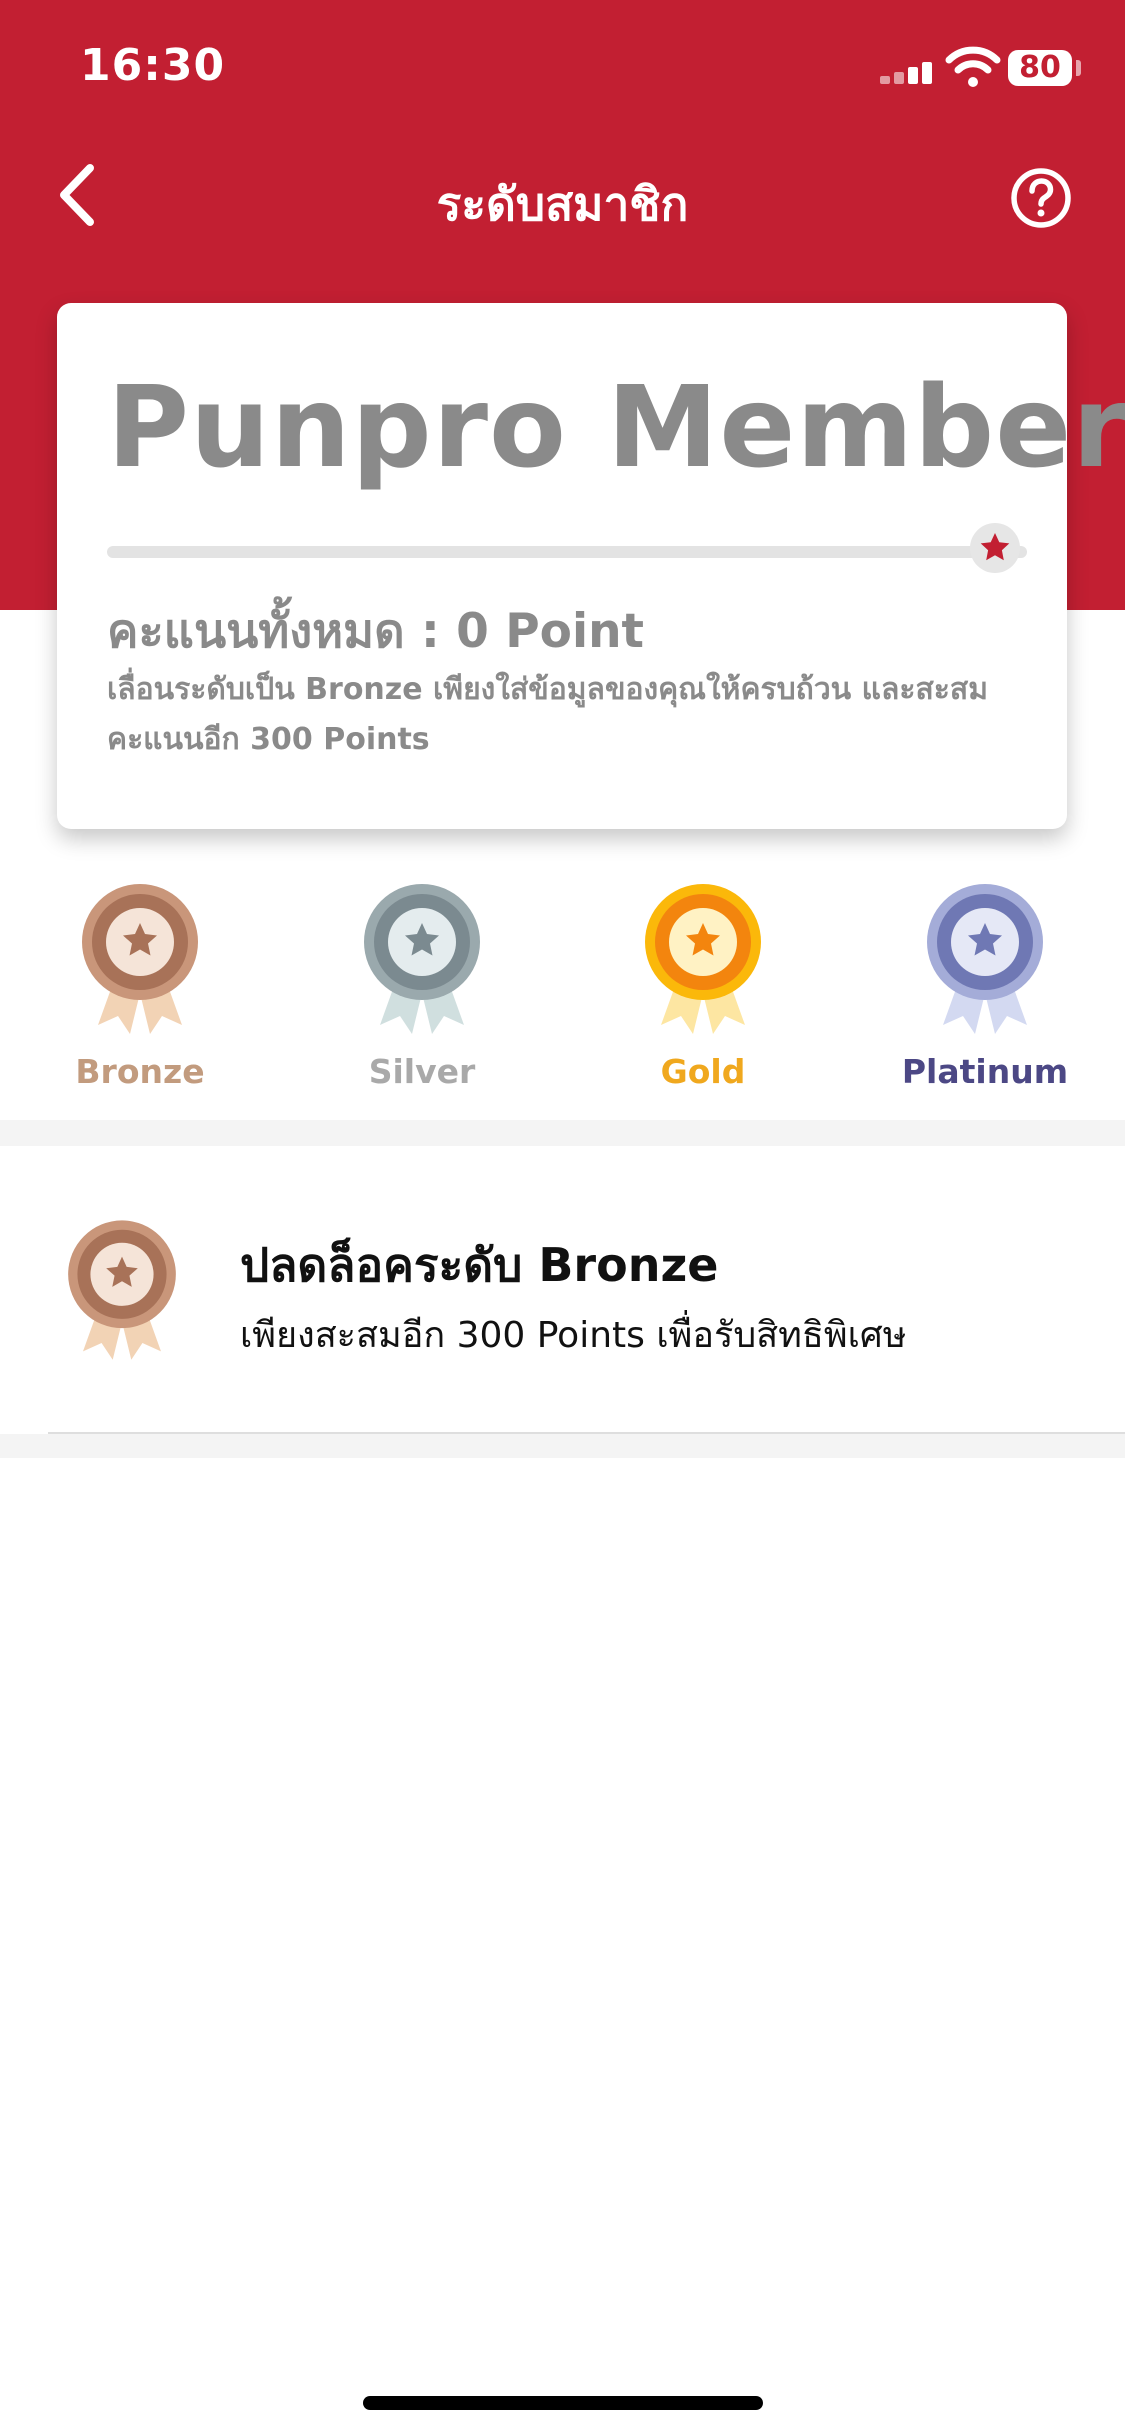 The image size is (1125, 2436). What do you see at coordinates (562, 204) in the screenshot?
I see `page-title: ระดับสมาชิก` at bounding box center [562, 204].